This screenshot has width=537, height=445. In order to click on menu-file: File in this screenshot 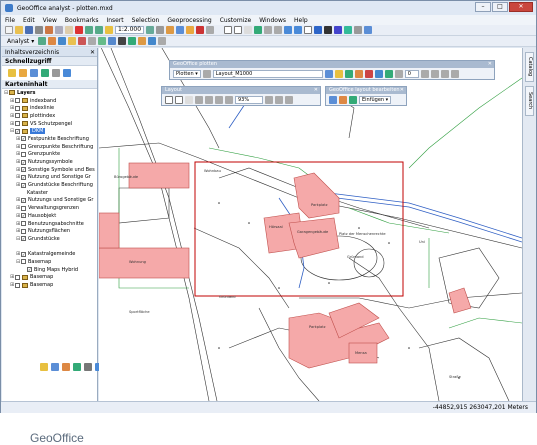, I will do `click(10, 20)`.